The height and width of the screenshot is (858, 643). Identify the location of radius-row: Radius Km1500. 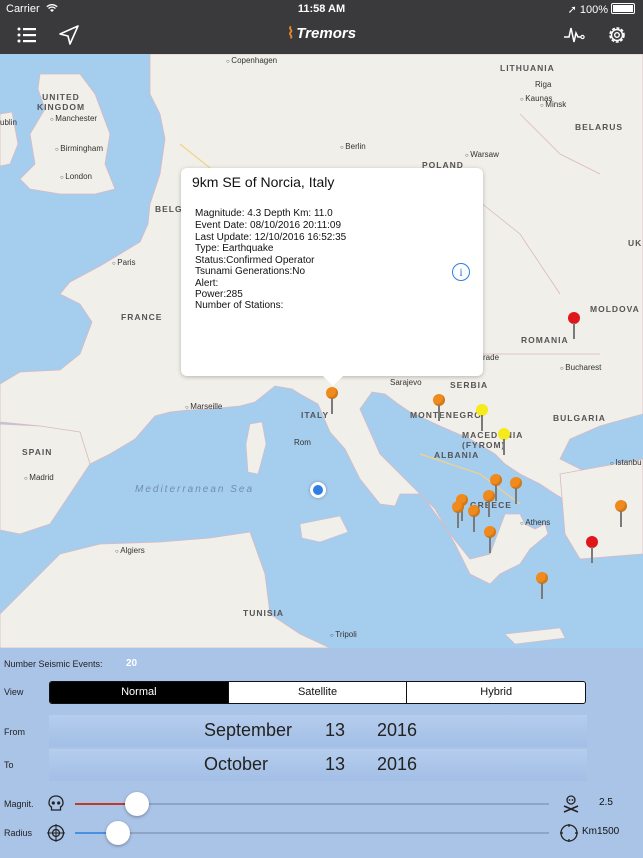
(321, 833).